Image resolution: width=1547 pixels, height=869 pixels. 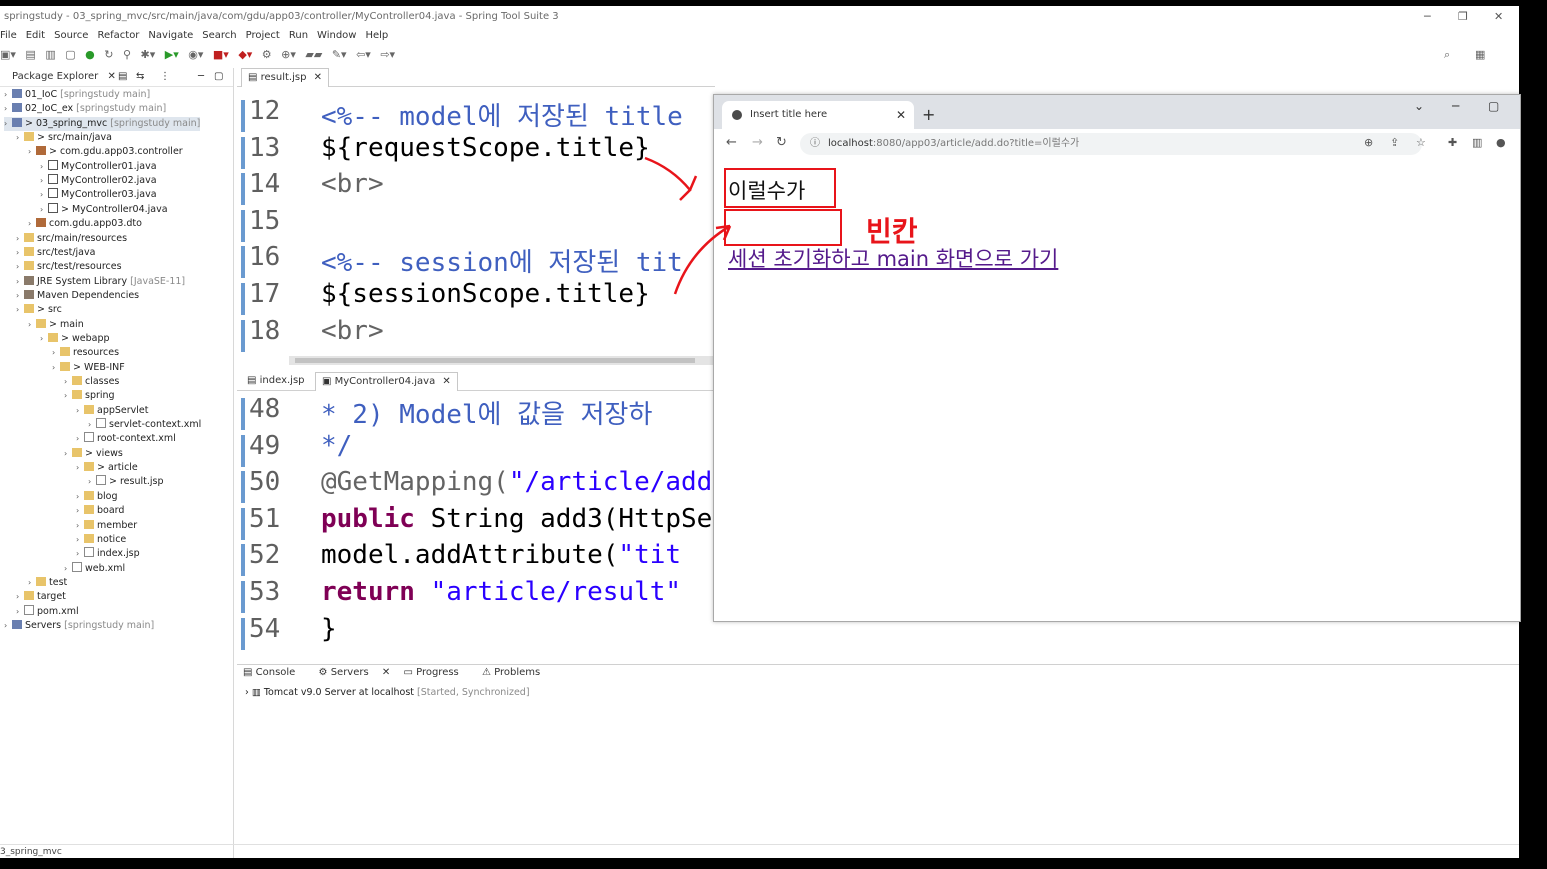 What do you see at coordinates (671, 178) in the screenshot?
I see `arrow-to-request` at bounding box center [671, 178].